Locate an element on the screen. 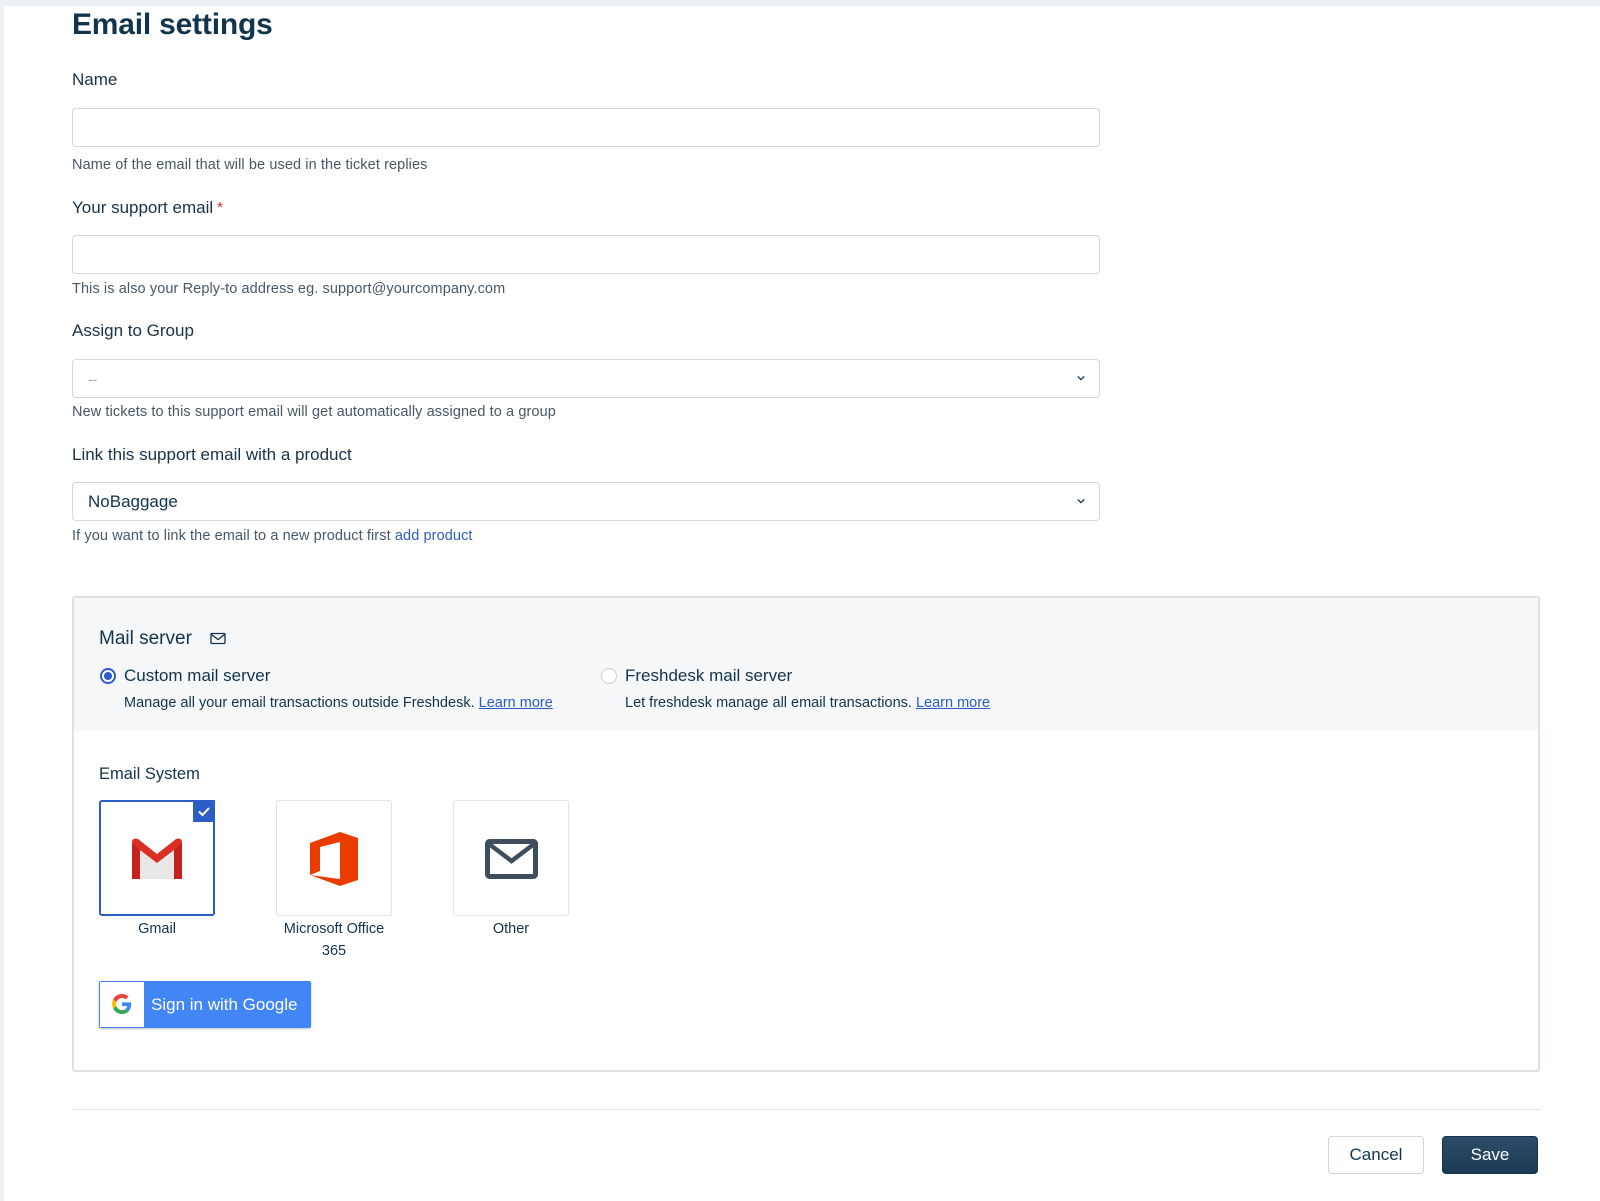 The width and height of the screenshot is (1600, 1201). add-product-link: add product is located at coordinates (434, 536).